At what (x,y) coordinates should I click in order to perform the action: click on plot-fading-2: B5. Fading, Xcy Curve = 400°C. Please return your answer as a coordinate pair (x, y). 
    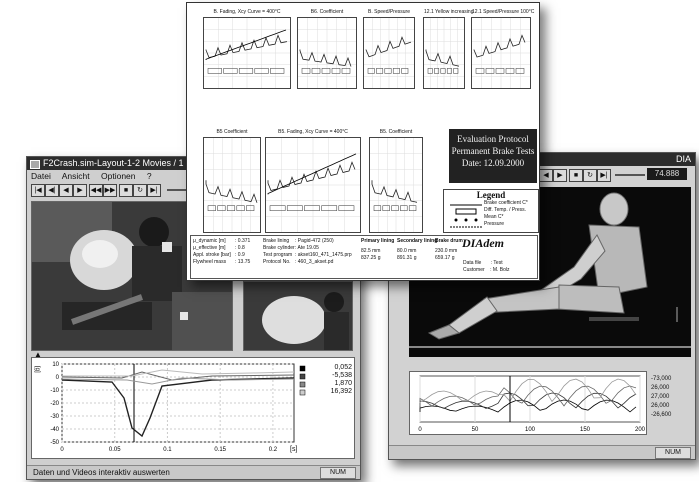
    Looking at the image, I should click on (313, 181).